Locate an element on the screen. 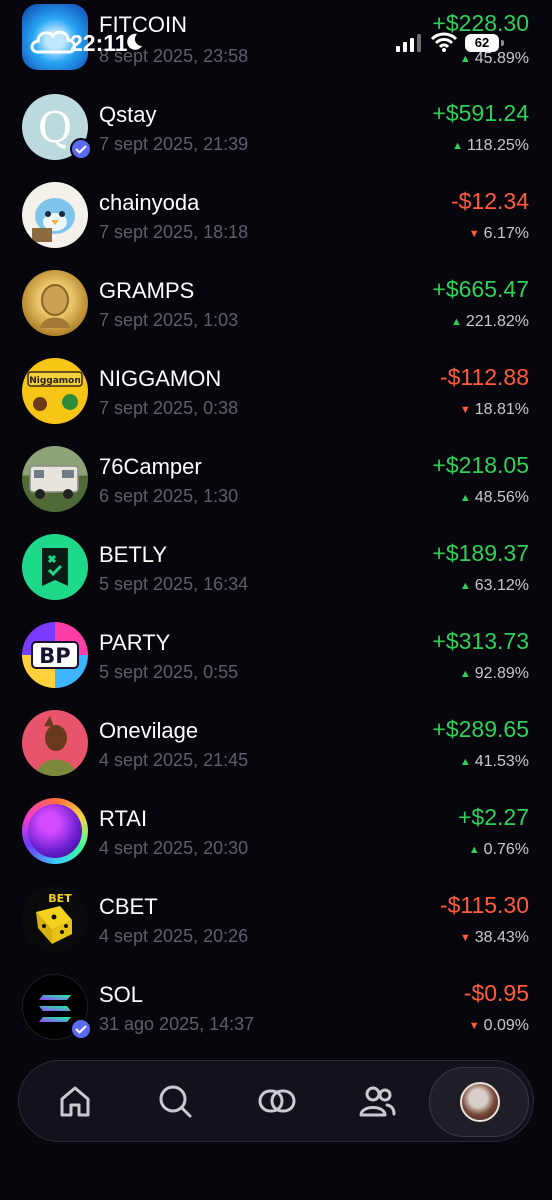  community-icon is located at coordinates (377, 1101).